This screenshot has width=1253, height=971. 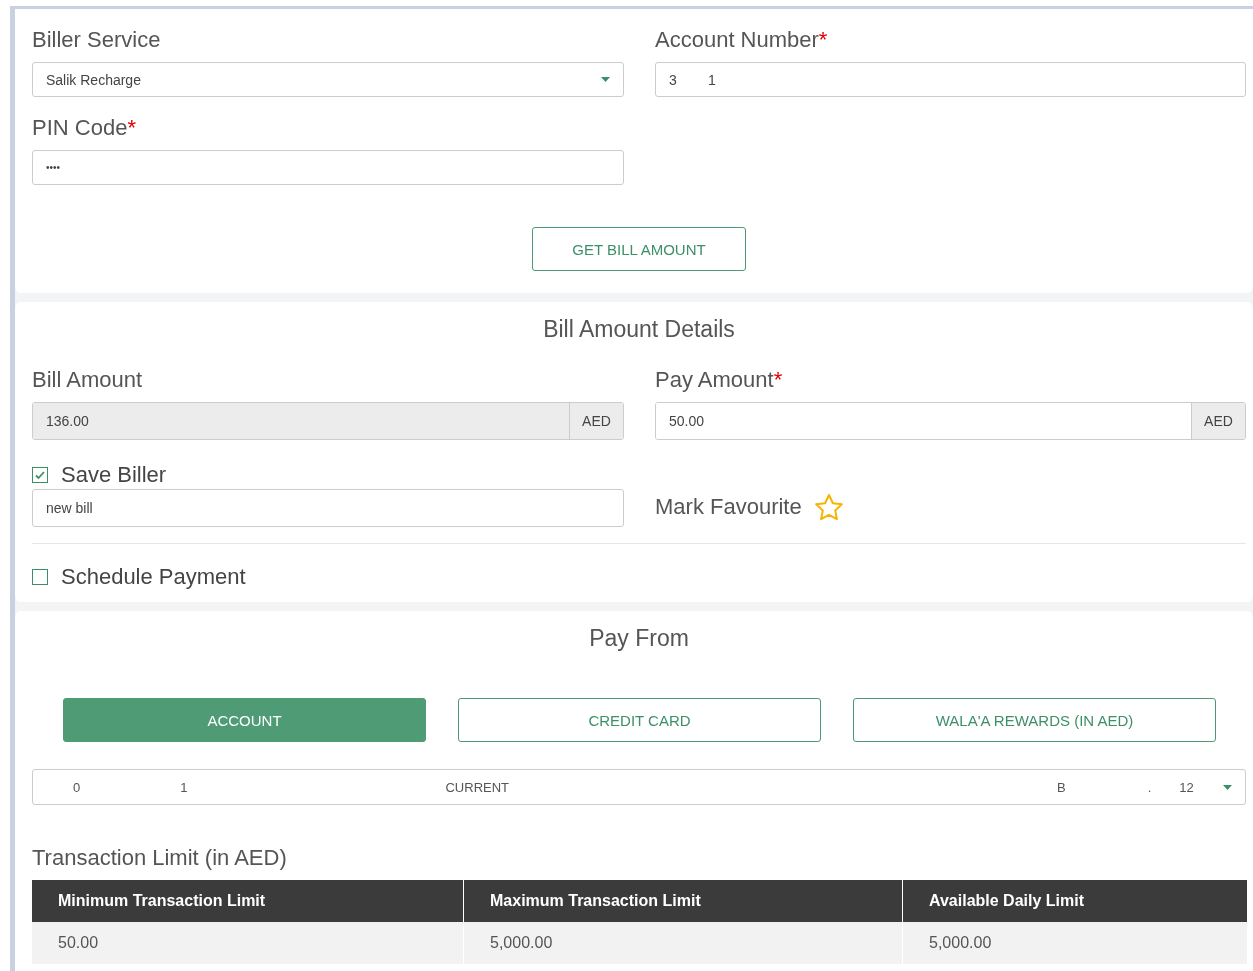 What do you see at coordinates (328, 79) in the screenshot?
I see `biller-select: Salik Recharge` at bounding box center [328, 79].